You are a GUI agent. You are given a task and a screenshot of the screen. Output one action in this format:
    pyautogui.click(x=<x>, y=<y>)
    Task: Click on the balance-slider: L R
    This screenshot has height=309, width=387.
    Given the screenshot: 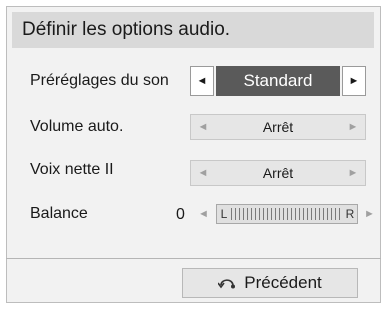 What is the action you would take?
    pyautogui.click(x=287, y=214)
    